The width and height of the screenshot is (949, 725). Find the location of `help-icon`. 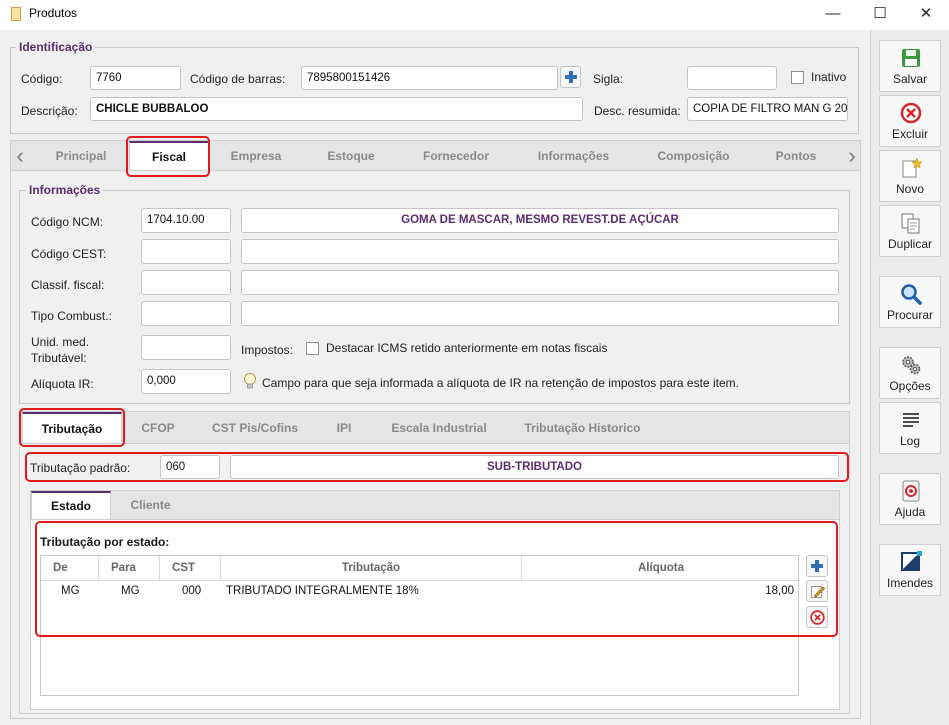

help-icon is located at coordinates (911, 491).